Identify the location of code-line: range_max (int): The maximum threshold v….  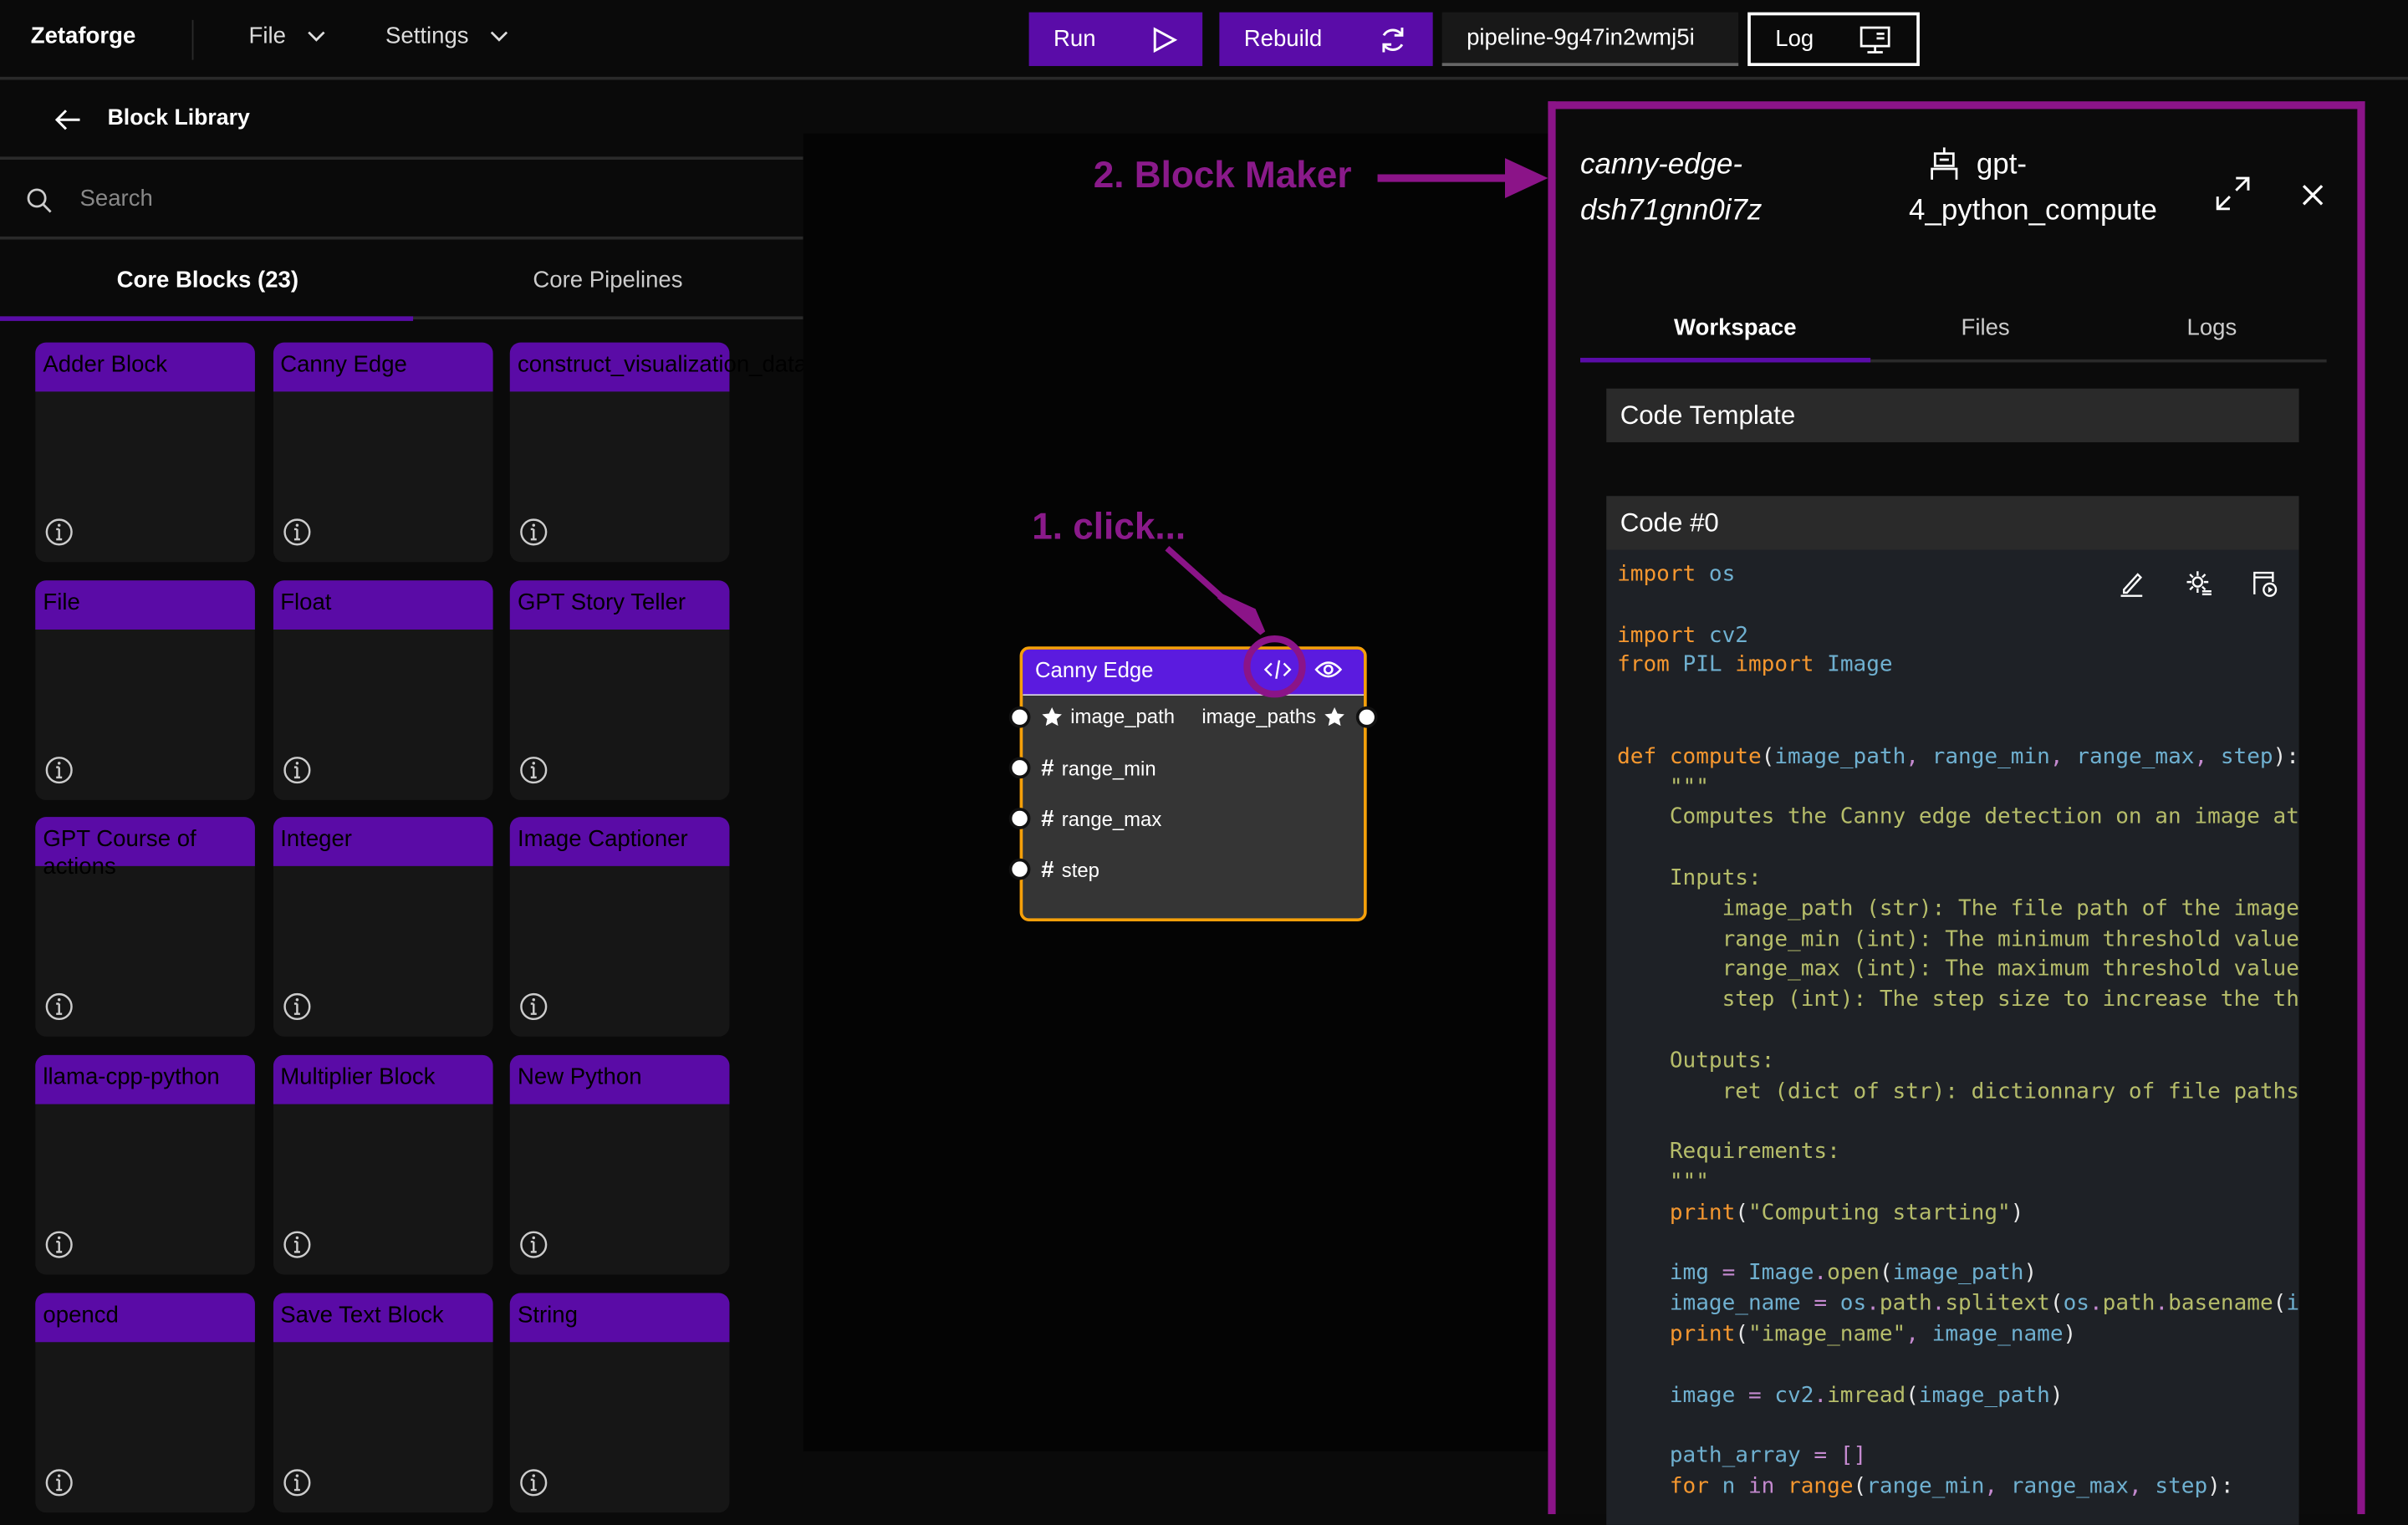
(1958, 971).